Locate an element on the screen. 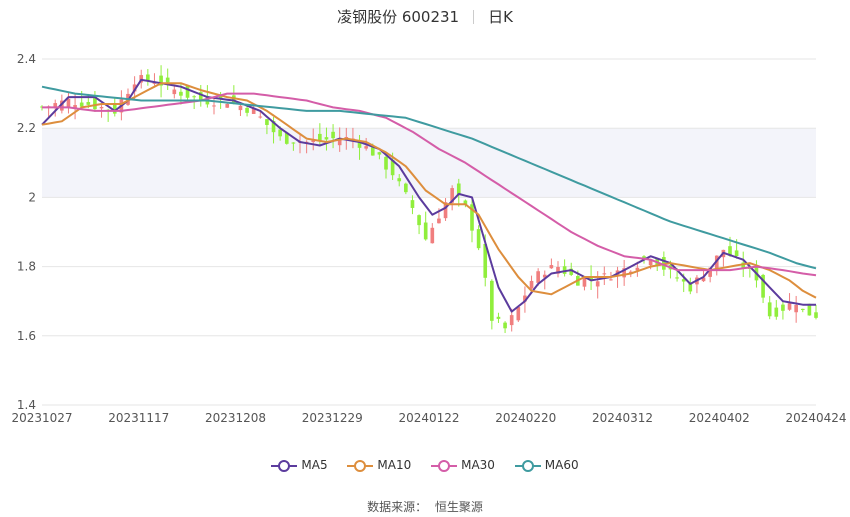 The width and height of the screenshot is (850, 517). y-tick-label: 1.6 is located at coordinates (26, 336).